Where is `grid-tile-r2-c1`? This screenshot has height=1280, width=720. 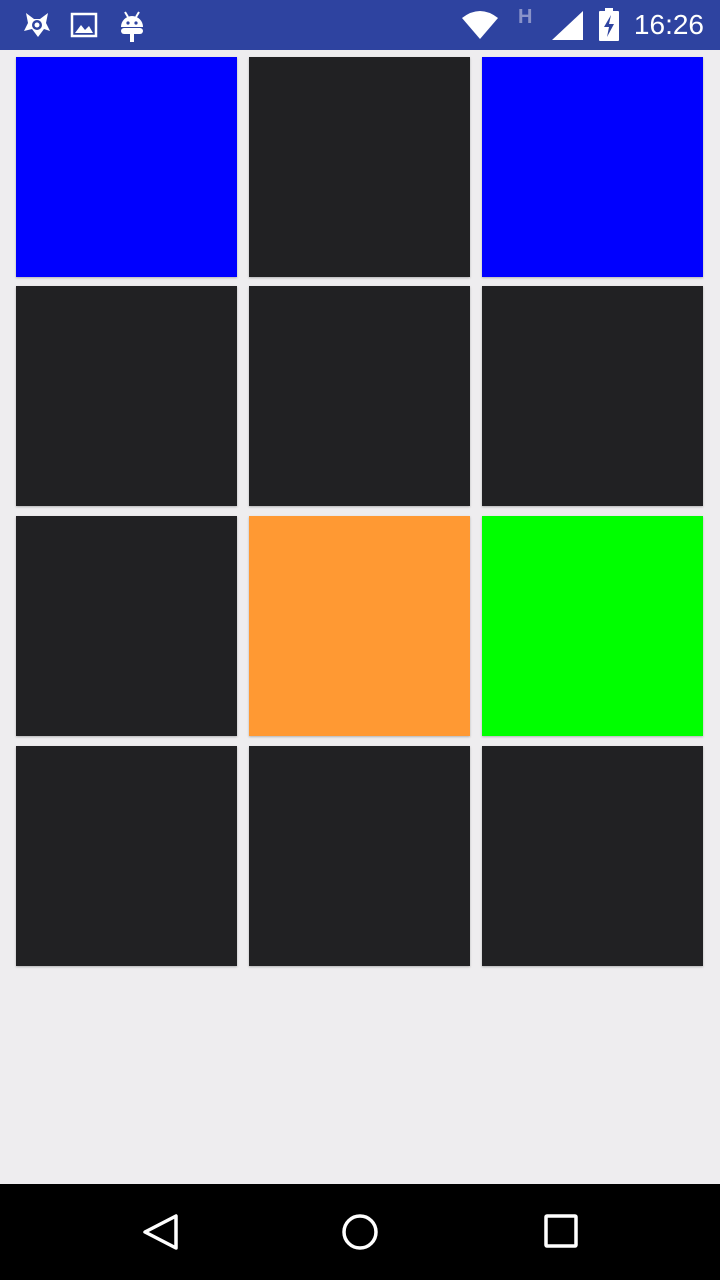
grid-tile-r2-c1 is located at coordinates (126, 396).